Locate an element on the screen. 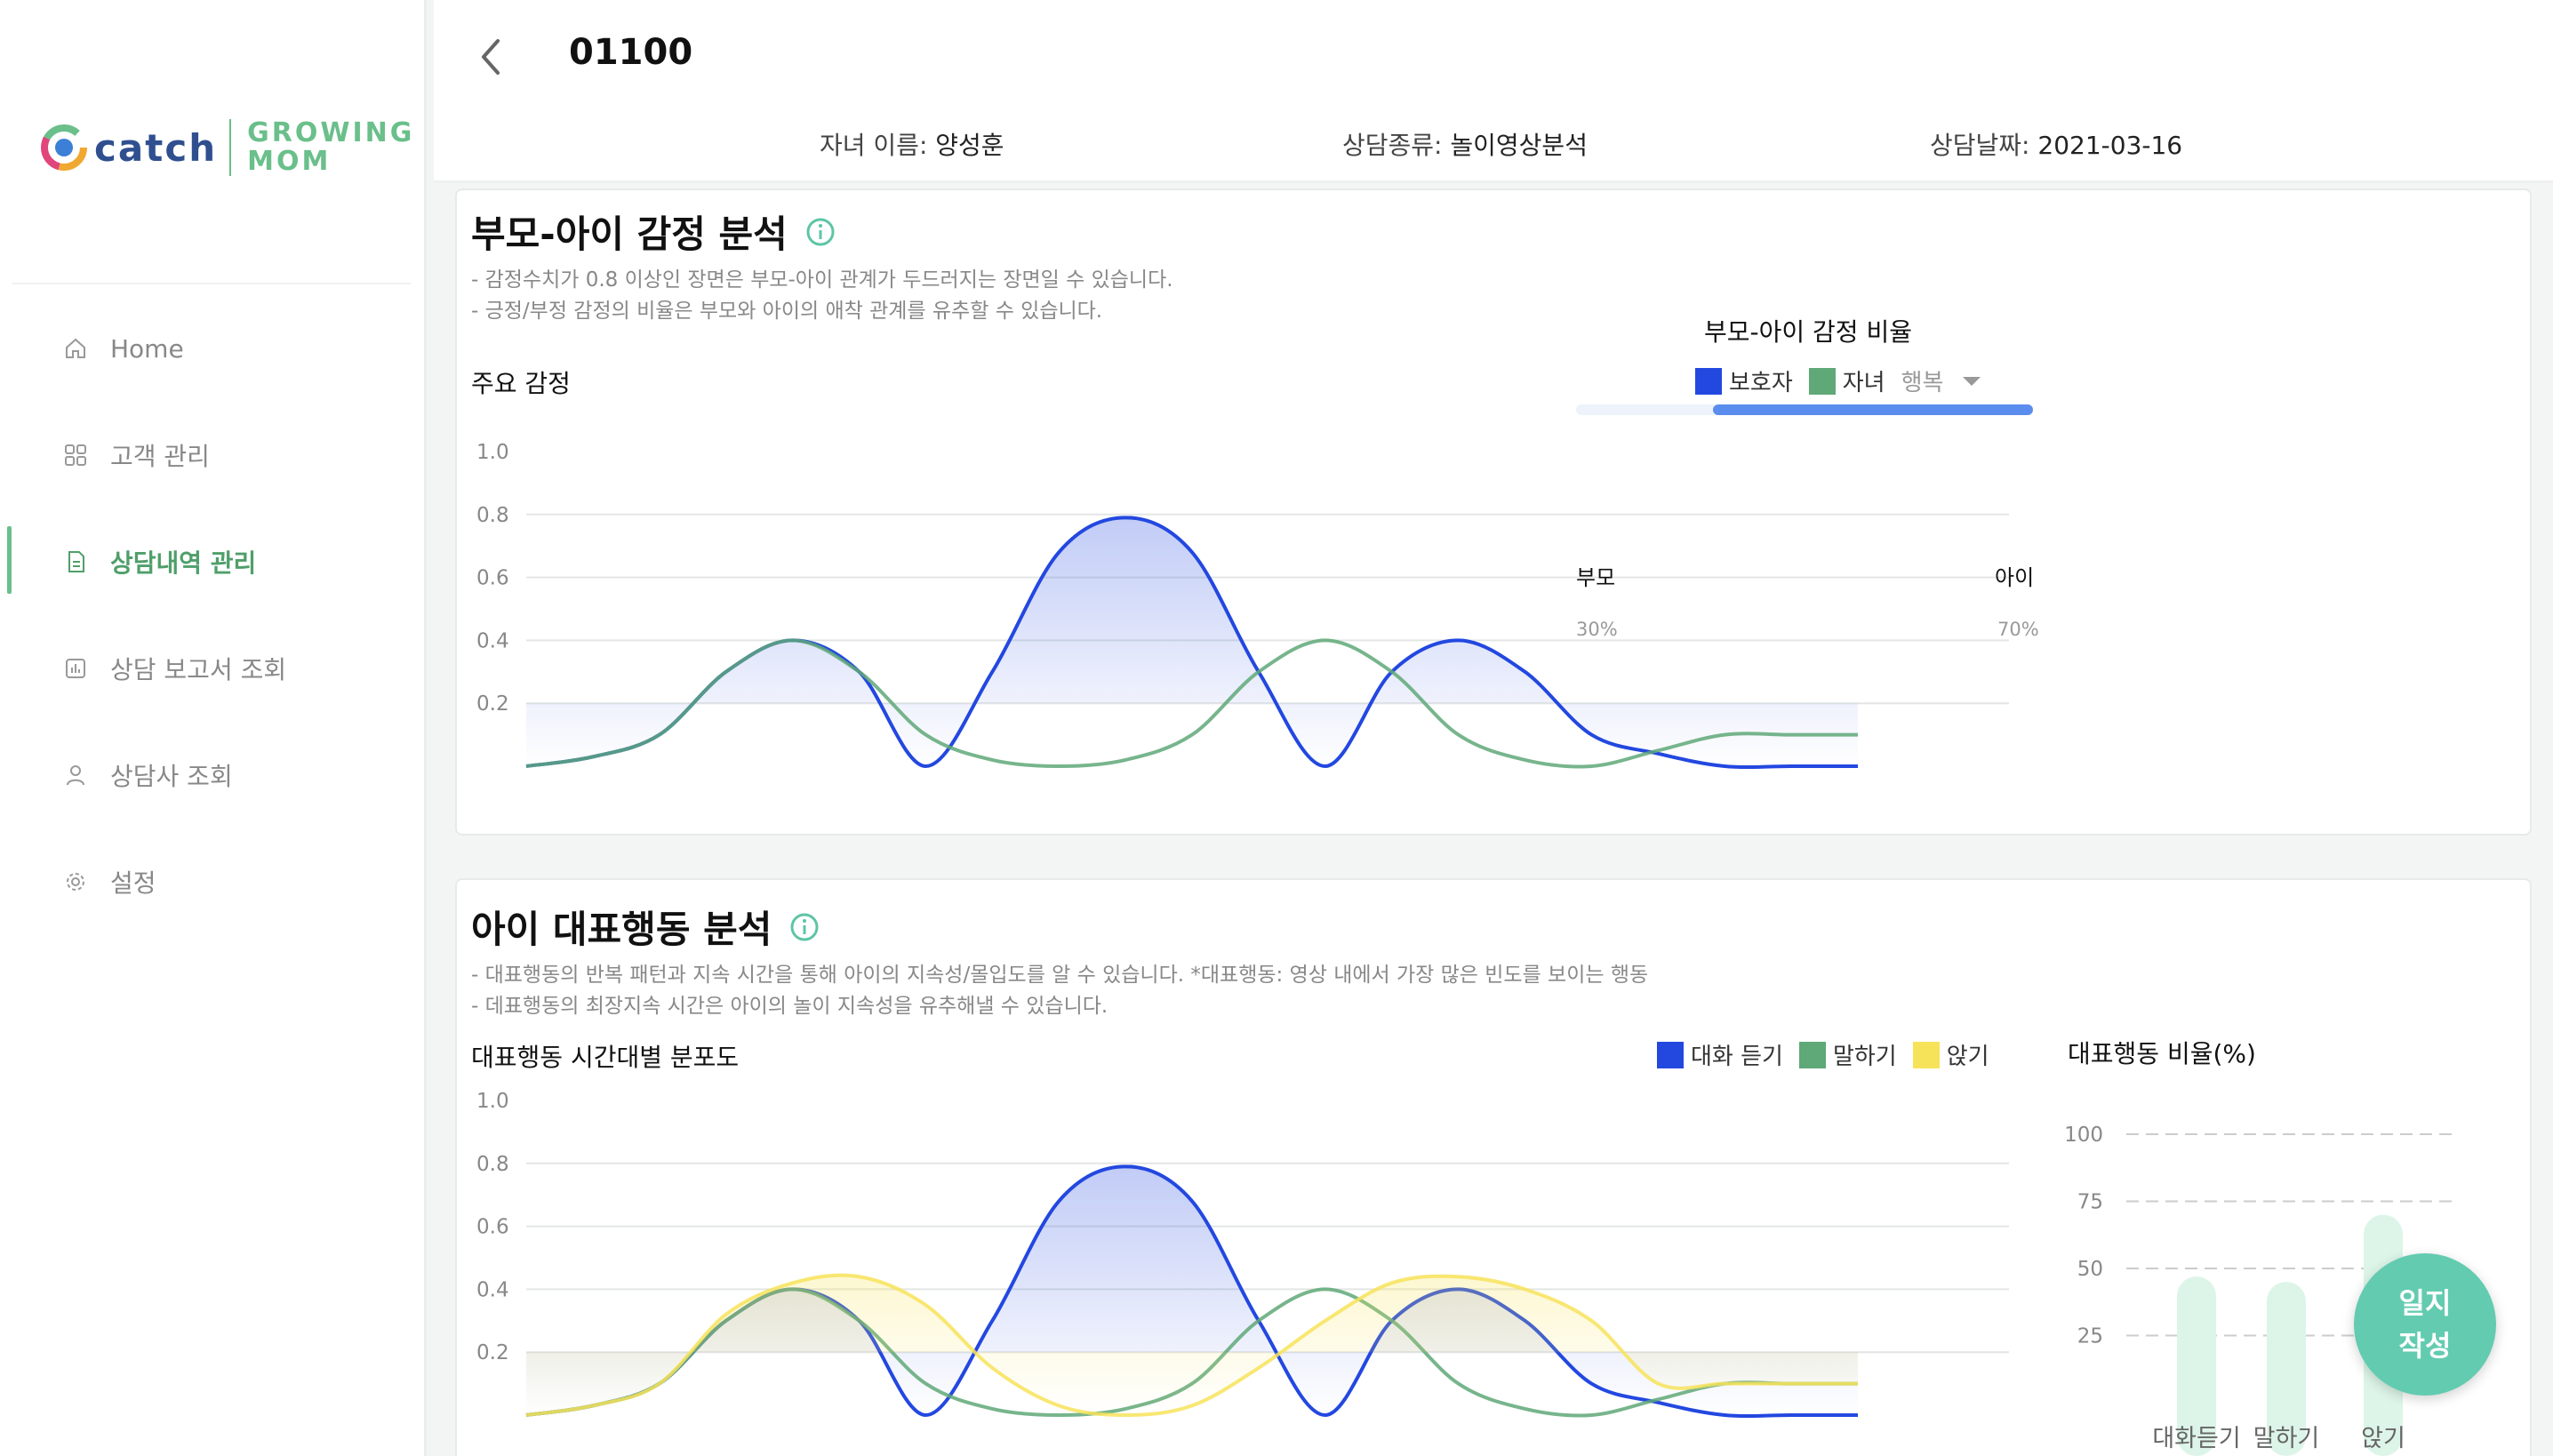 The height and width of the screenshot is (1456, 2553). fab-line2: 작성 is located at coordinates (2425, 1346).